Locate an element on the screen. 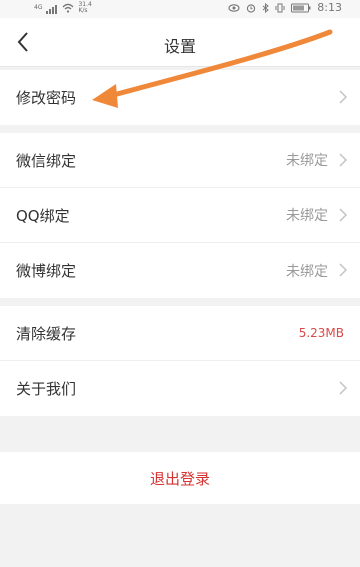  status-time: 8:13 is located at coordinates (329, 7).